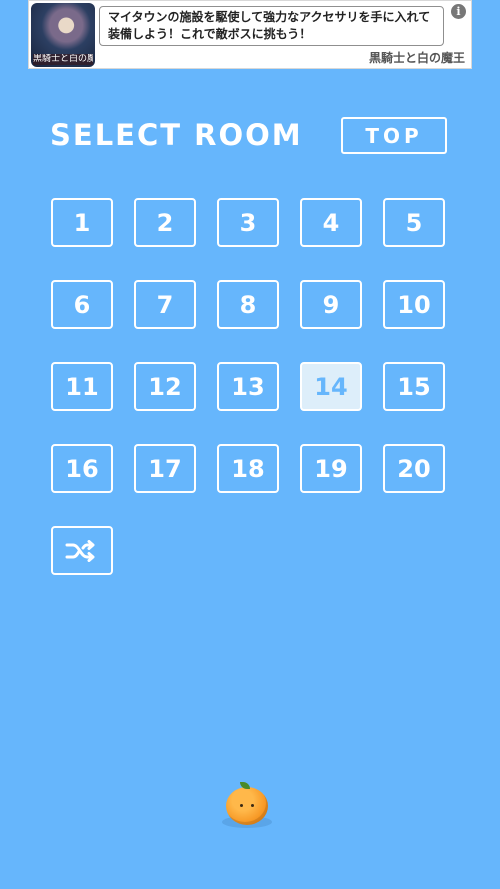 The image size is (500, 889). I want to click on room-button-17: 17, so click(165, 468).